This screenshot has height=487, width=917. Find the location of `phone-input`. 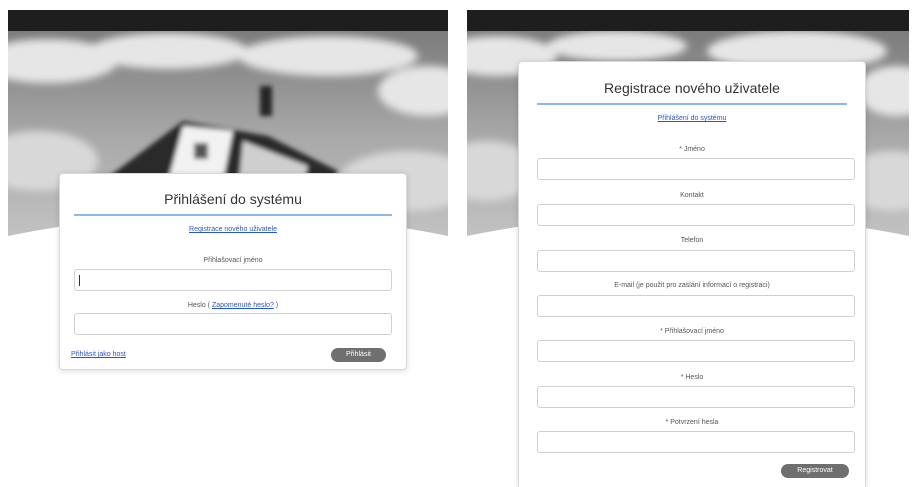

phone-input is located at coordinates (696, 261).